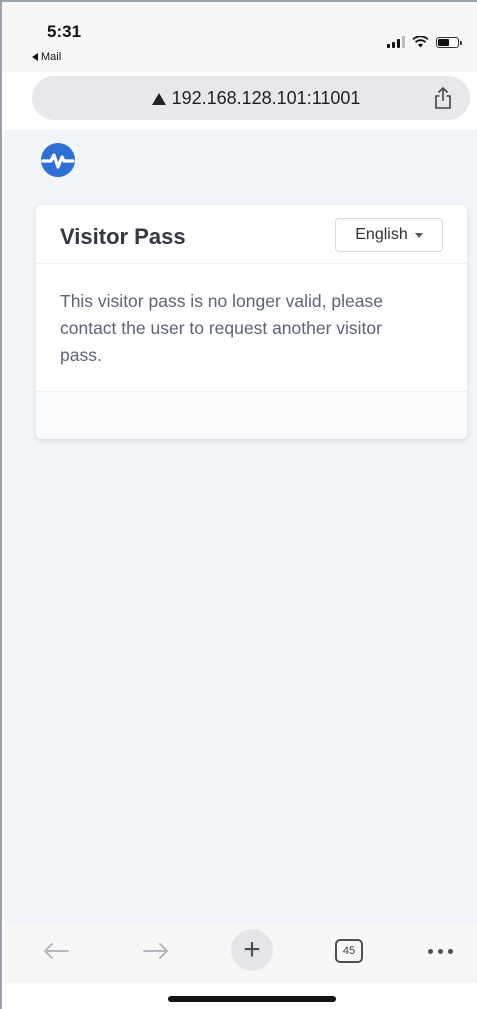 This screenshot has height=1009, width=477. What do you see at coordinates (449, 42) in the screenshot?
I see `battery-icon` at bounding box center [449, 42].